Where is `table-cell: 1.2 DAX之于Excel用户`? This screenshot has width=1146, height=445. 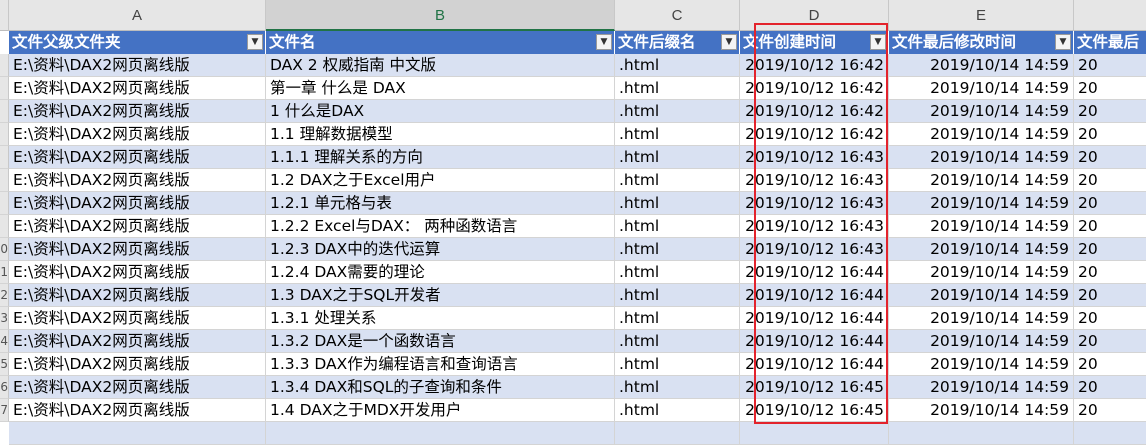 table-cell: 1.2 DAX之于Excel用户 is located at coordinates (440, 180).